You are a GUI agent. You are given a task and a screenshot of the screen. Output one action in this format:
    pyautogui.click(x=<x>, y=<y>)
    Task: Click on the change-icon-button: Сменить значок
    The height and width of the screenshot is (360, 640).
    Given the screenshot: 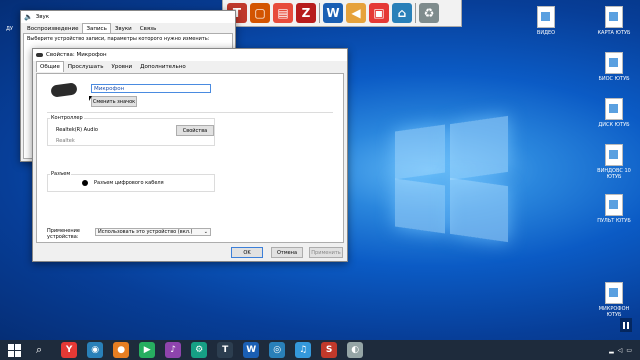 What is the action you would take?
    pyautogui.click(x=114, y=101)
    